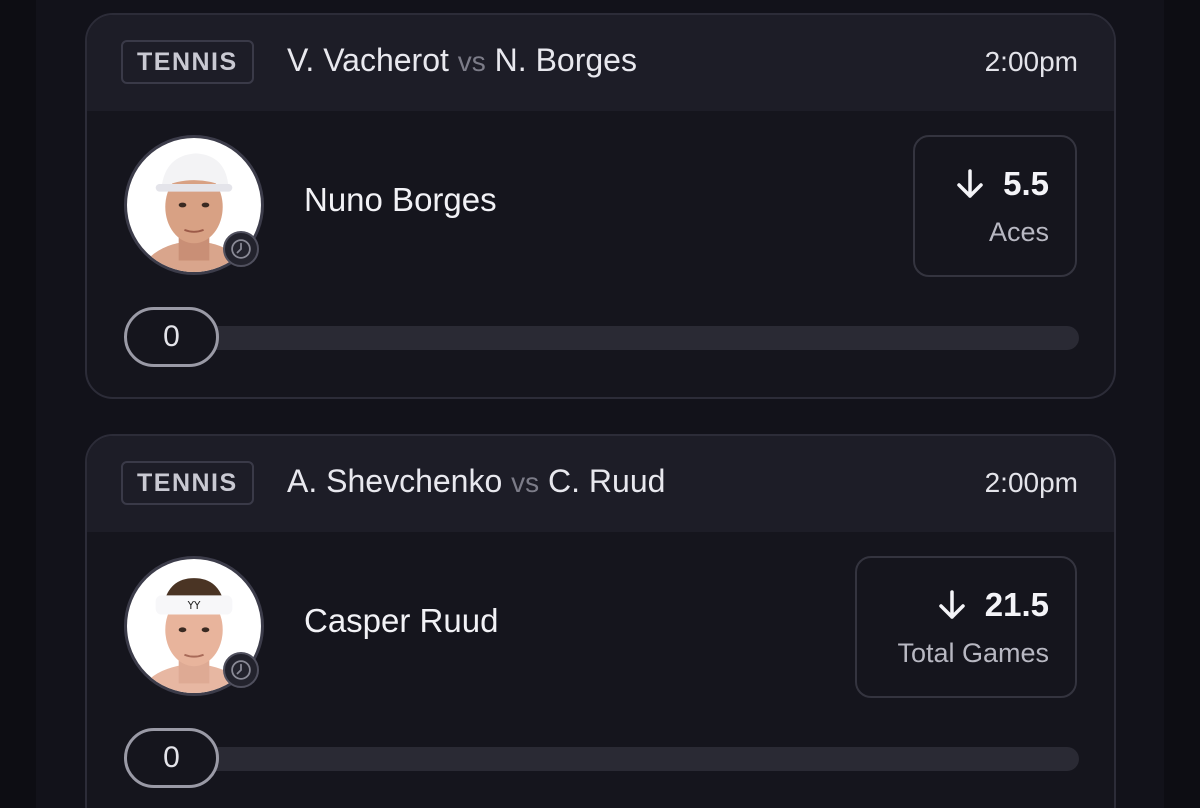 The height and width of the screenshot is (808, 1200). I want to click on matchup: V. Vacherot vs N. Borges, so click(462, 60).